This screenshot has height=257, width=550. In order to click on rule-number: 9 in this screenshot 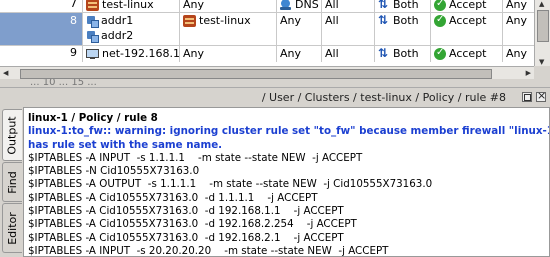, I will do `click(73, 52)`.